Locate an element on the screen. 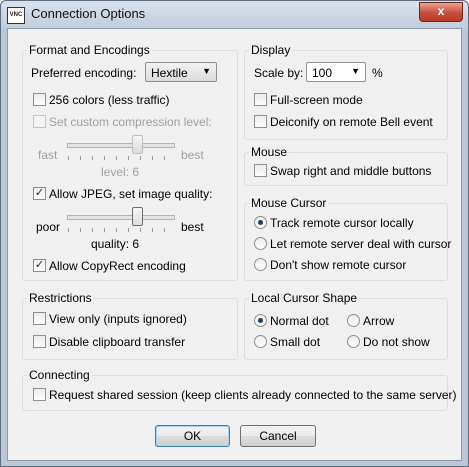 Image resolution: width=469 pixels, height=467 pixels. fullscreen-checkbox is located at coordinates (260, 99).